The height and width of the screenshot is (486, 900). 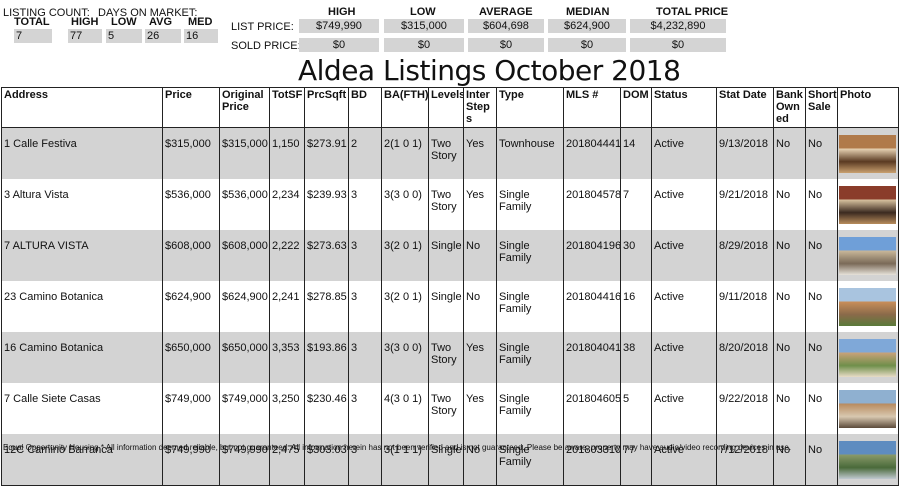 What do you see at coordinates (82, 460) in the screenshot?
I see `address-cell: 12C Camino Barranca` at bounding box center [82, 460].